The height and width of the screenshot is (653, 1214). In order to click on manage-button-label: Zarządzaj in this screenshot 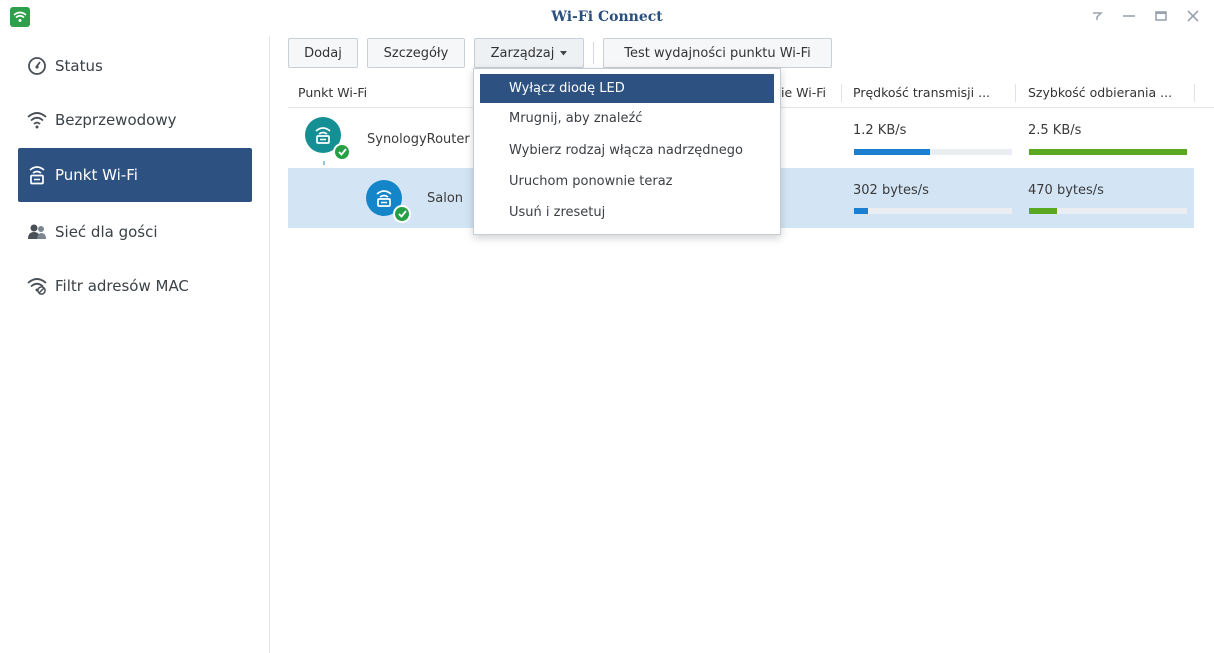, I will do `click(522, 53)`.